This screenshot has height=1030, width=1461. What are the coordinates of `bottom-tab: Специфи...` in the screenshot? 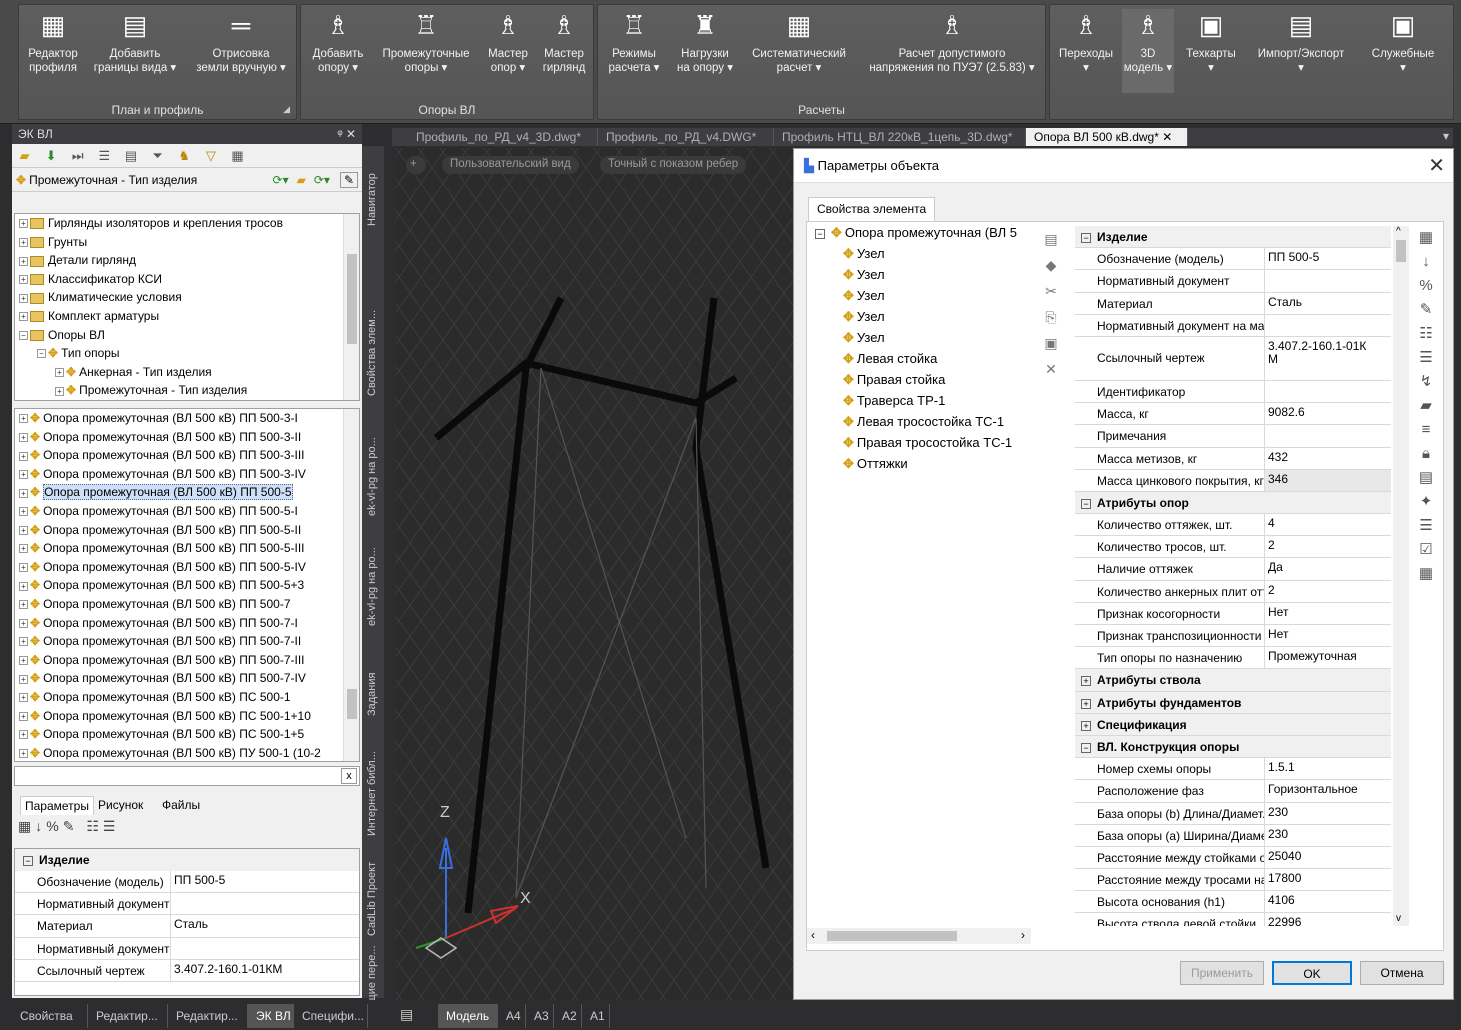 It's located at (331, 1016).